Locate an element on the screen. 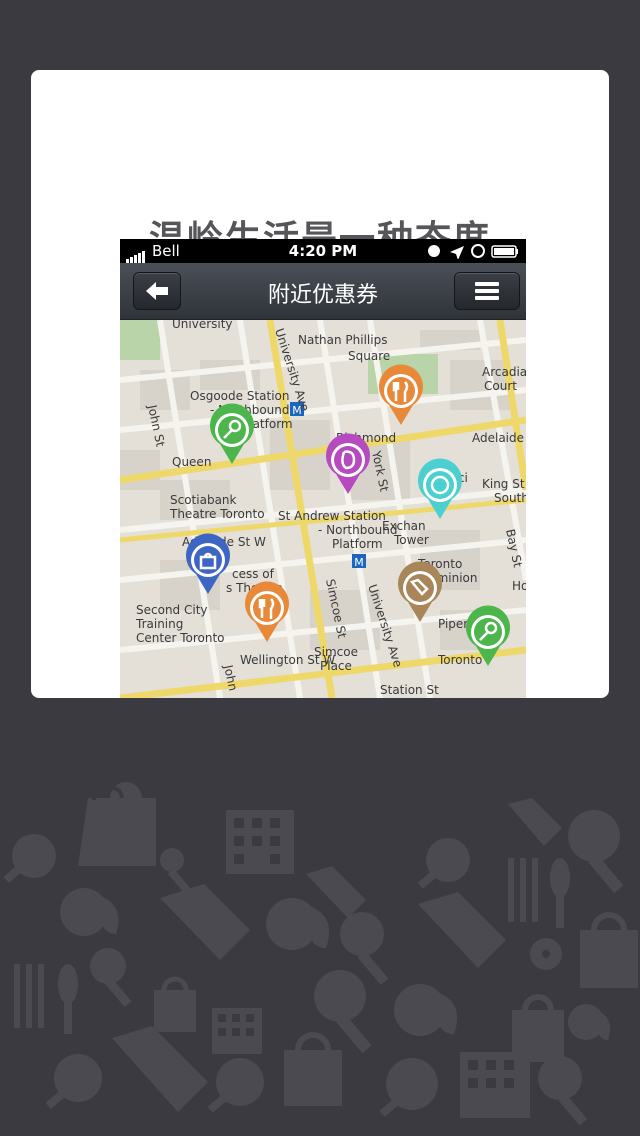 The image size is (640, 1136). map-label: University is located at coordinates (202, 325).